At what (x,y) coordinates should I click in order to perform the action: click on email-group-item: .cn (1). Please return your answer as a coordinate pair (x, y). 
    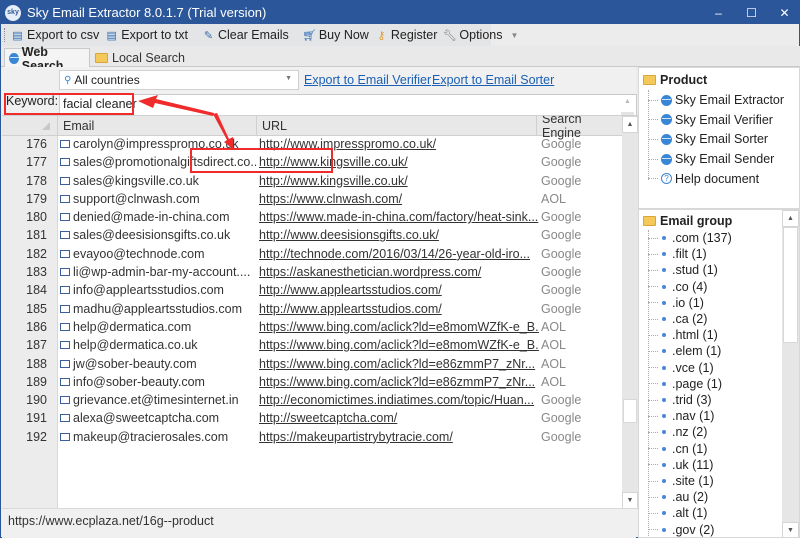
    Looking at the image, I should click on (677, 449).